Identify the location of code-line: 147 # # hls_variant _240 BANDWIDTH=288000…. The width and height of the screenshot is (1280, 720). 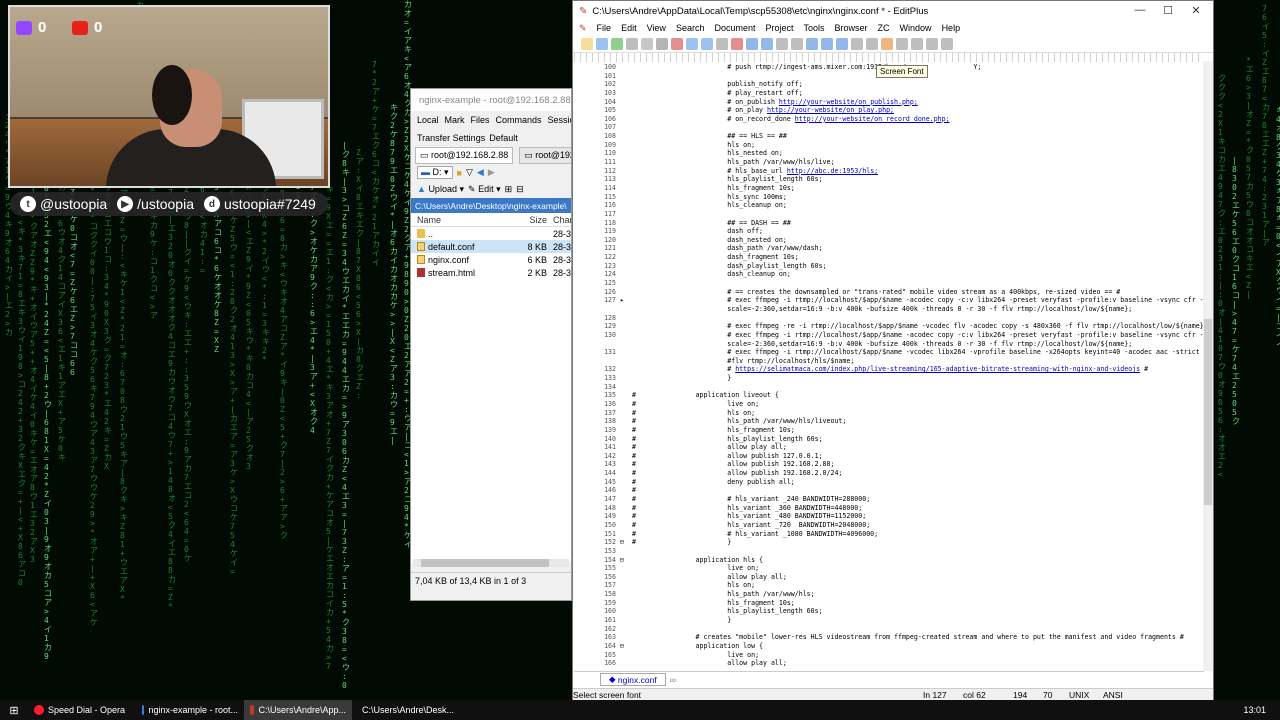
(889, 499).